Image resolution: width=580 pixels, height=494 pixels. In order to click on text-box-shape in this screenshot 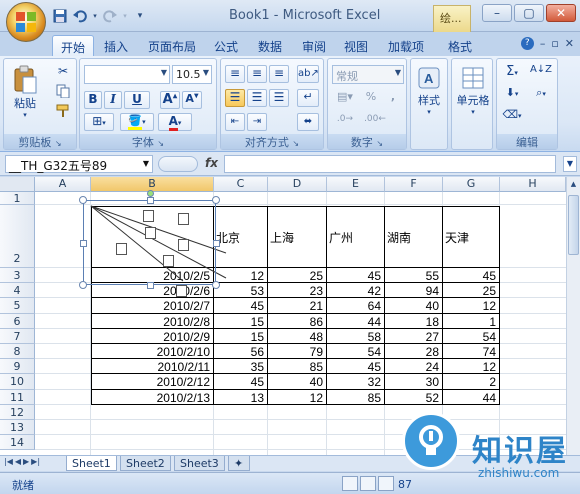, I will do `click(181, 291)`.